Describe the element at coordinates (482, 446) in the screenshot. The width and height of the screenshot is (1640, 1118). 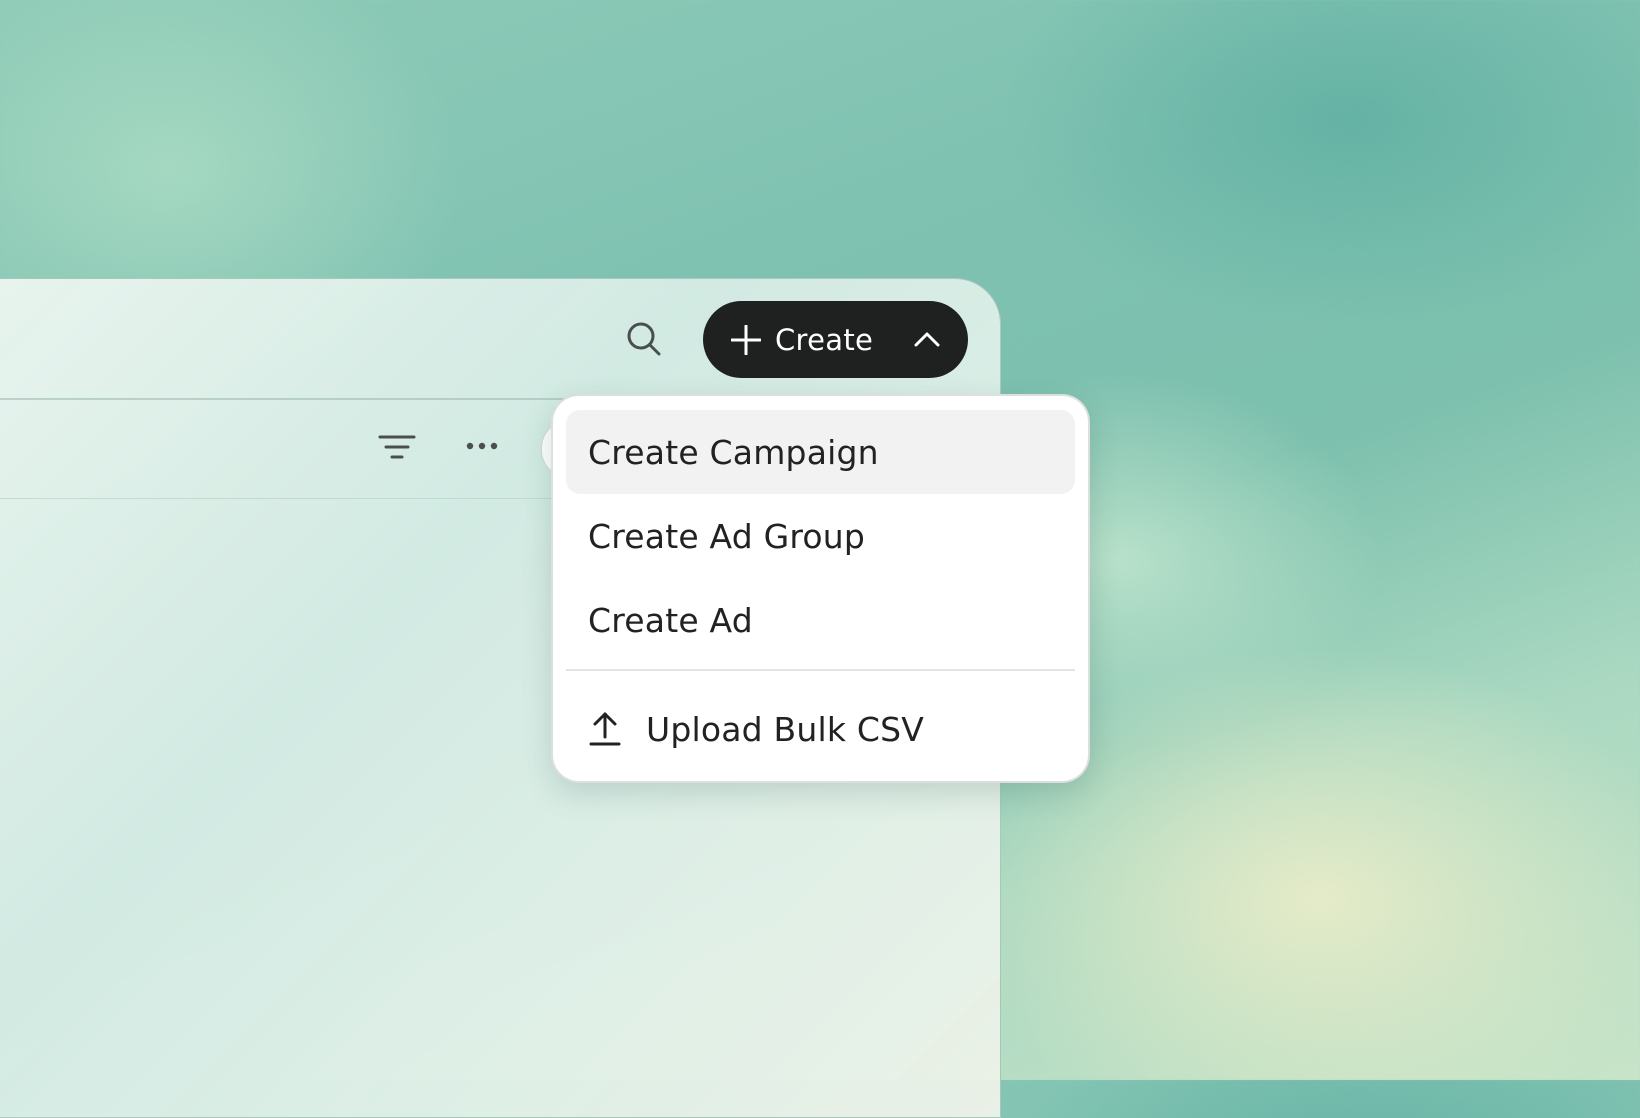
I see `more-horizontal-icon` at that location.